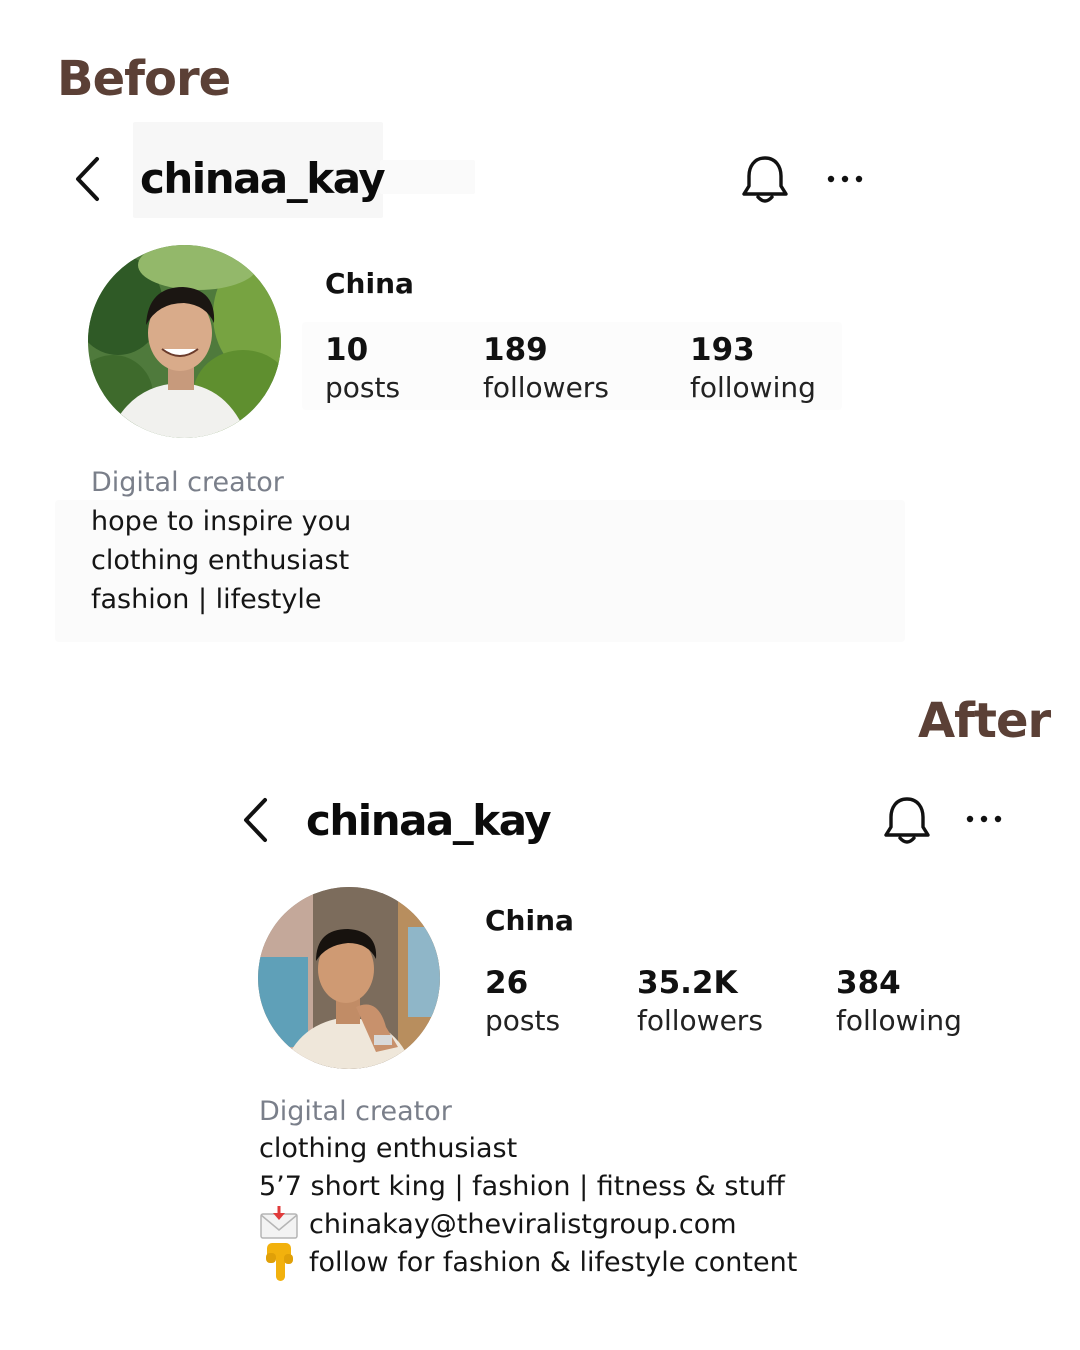 This screenshot has width=1080, height=1350. What do you see at coordinates (523, 1224) in the screenshot?
I see `bio-email: chinakay@theviralistgroup.com` at bounding box center [523, 1224].